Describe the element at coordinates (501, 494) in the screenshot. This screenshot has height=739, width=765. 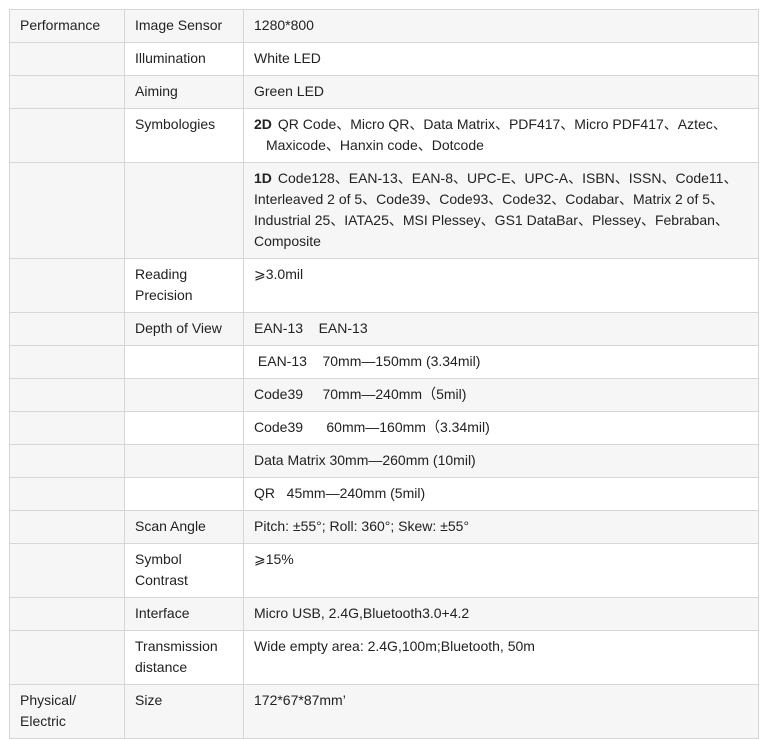
I see `spec-value: QR 45mm—240mm (5mil)` at that location.